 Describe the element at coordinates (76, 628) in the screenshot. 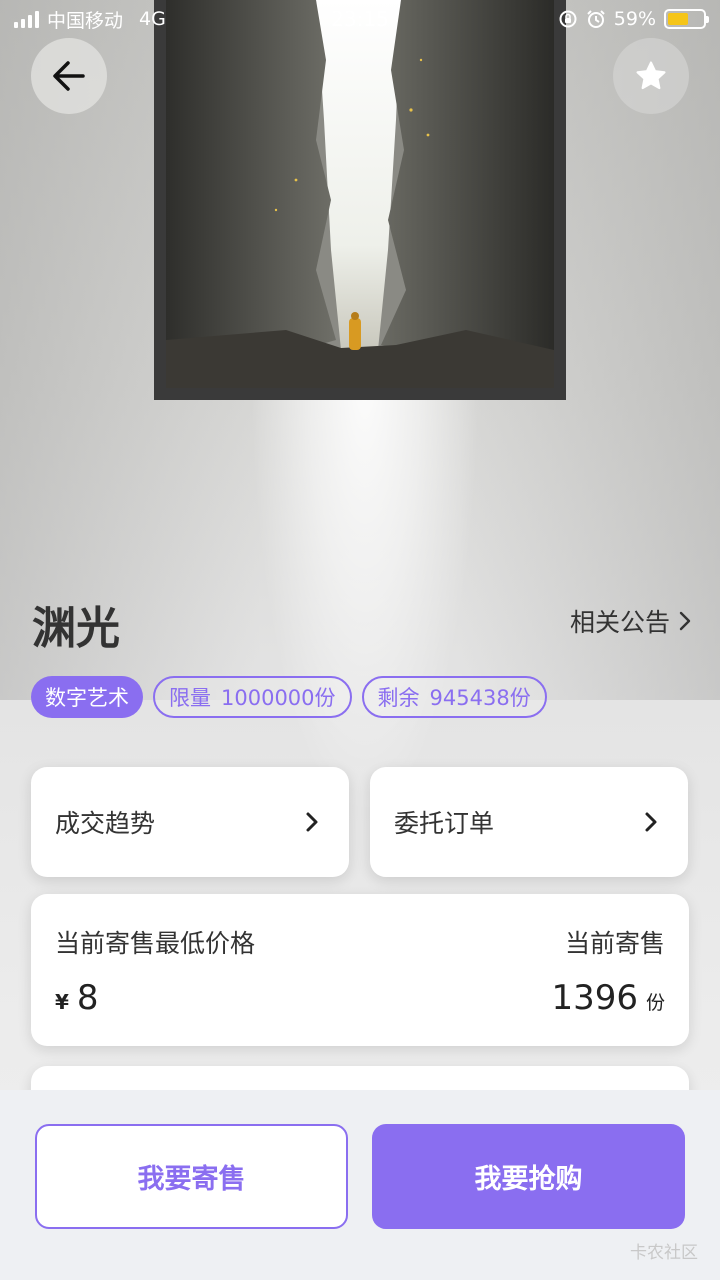

I see `item-title: 渊光` at that location.